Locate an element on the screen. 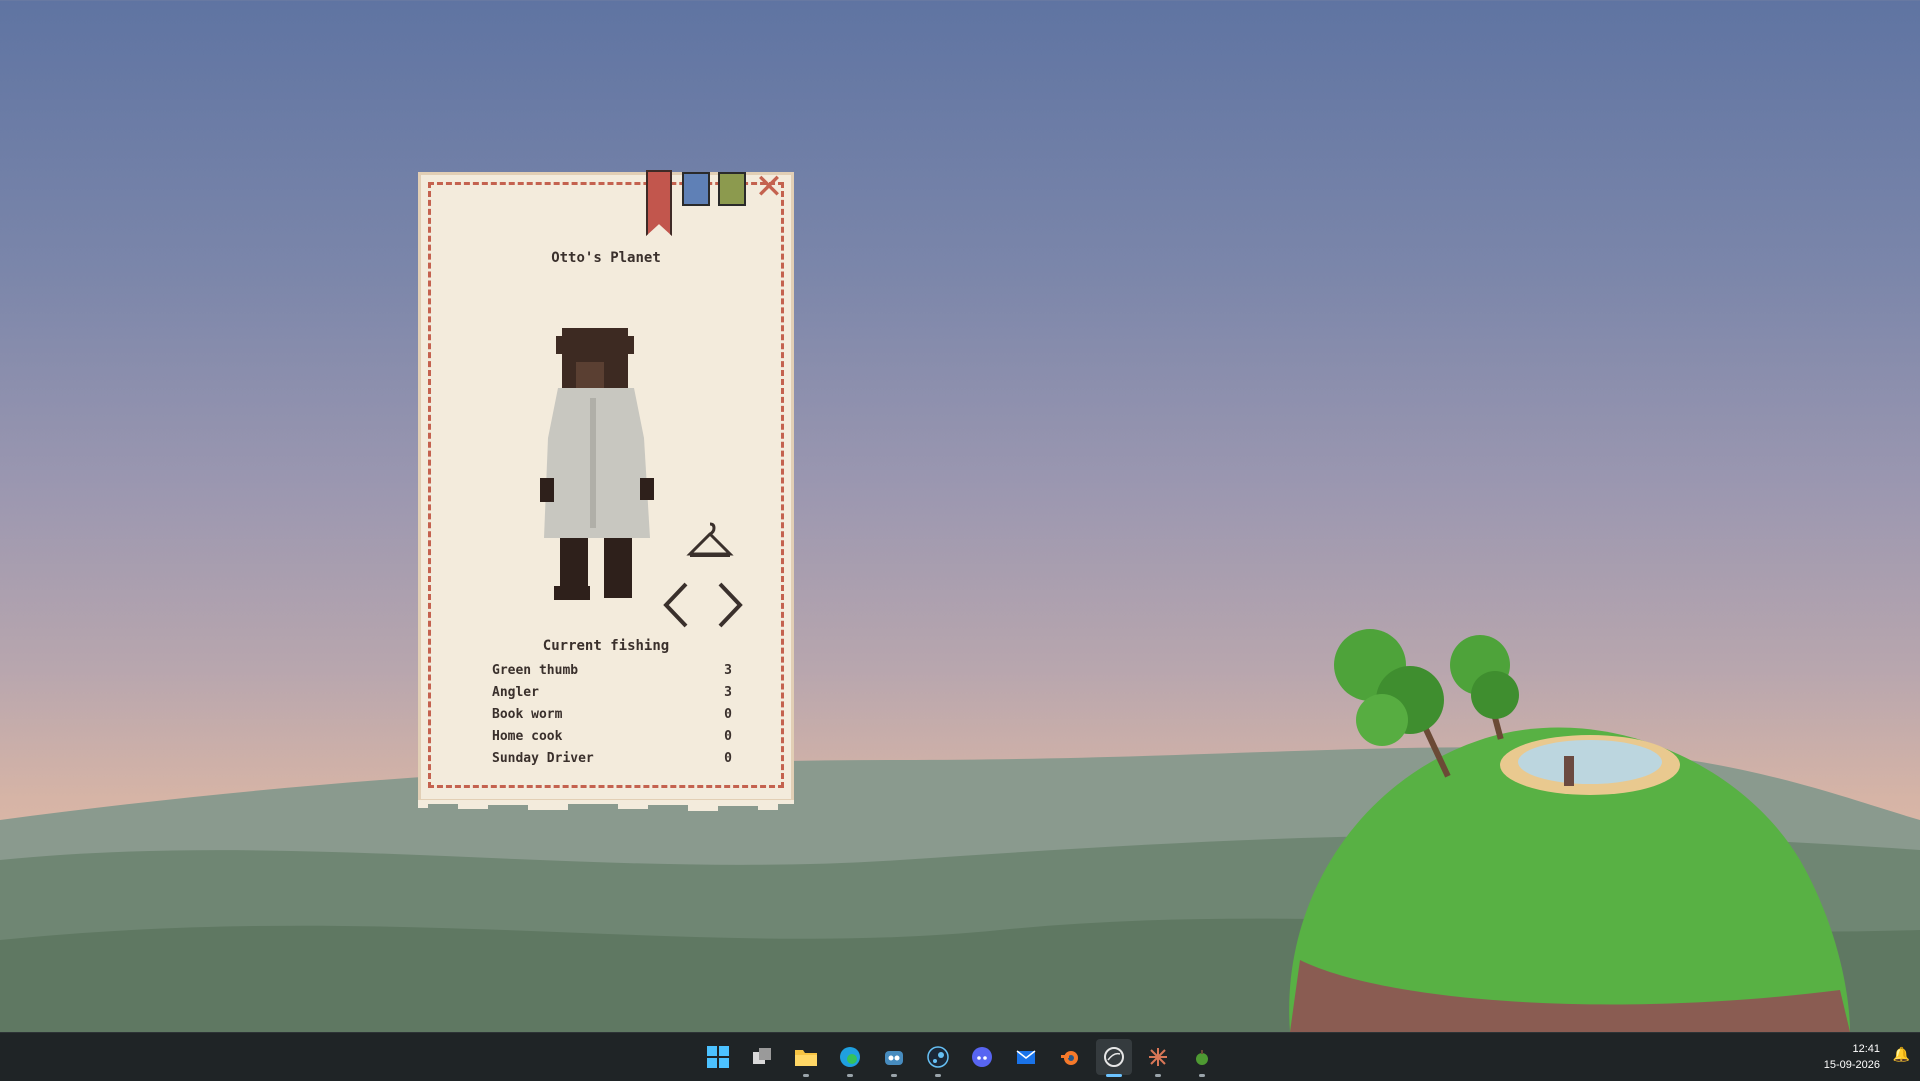 Image resolution: width=1920 pixels, height=1081 pixels. clock-date: 15-09-2026 is located at coordinates (1851, 1065).